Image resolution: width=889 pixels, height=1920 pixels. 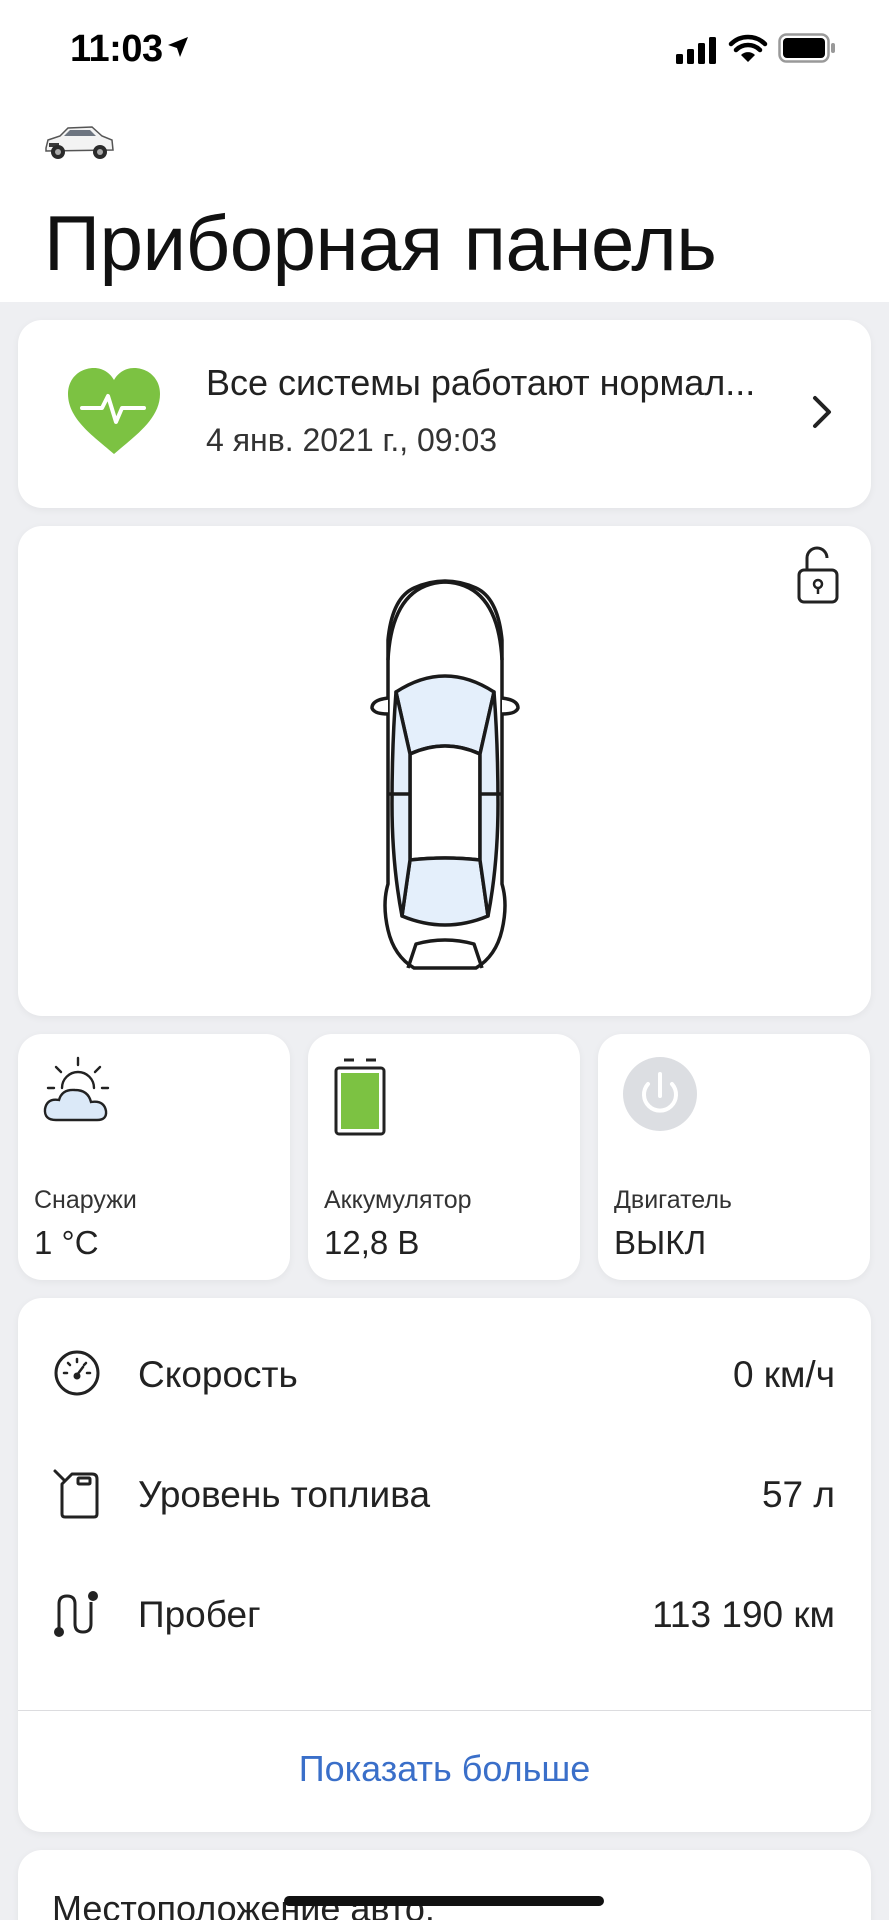 What do you see at coordinates (444, 1885) in the screenshot?
I see `vehicle-location-card: Местоположение авто.` at bounding box center [444, 1885].